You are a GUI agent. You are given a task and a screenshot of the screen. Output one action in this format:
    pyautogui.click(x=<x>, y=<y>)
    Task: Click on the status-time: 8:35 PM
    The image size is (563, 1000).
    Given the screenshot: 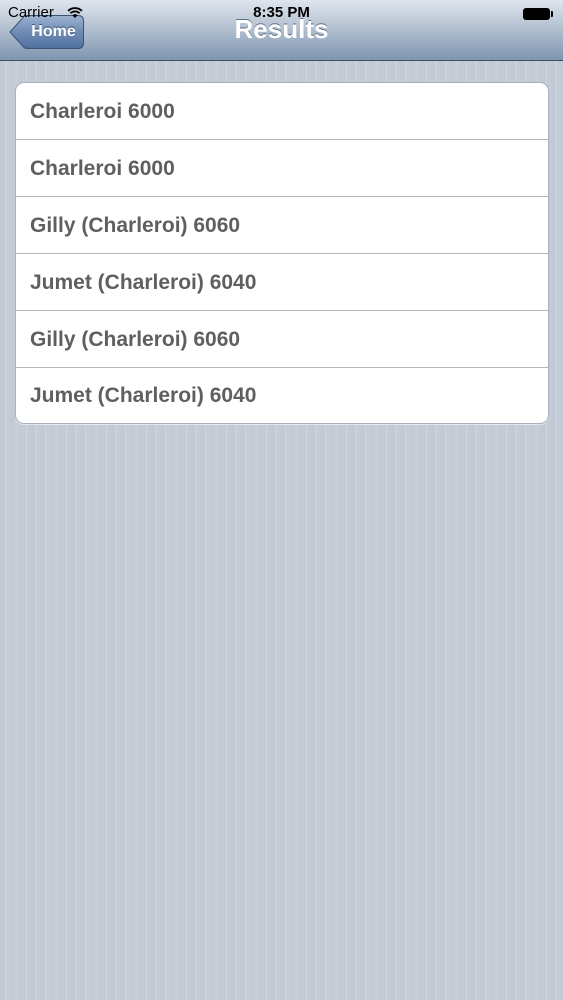 What is the action you would take?
    pyautogui.click(x=281, y=12)
    